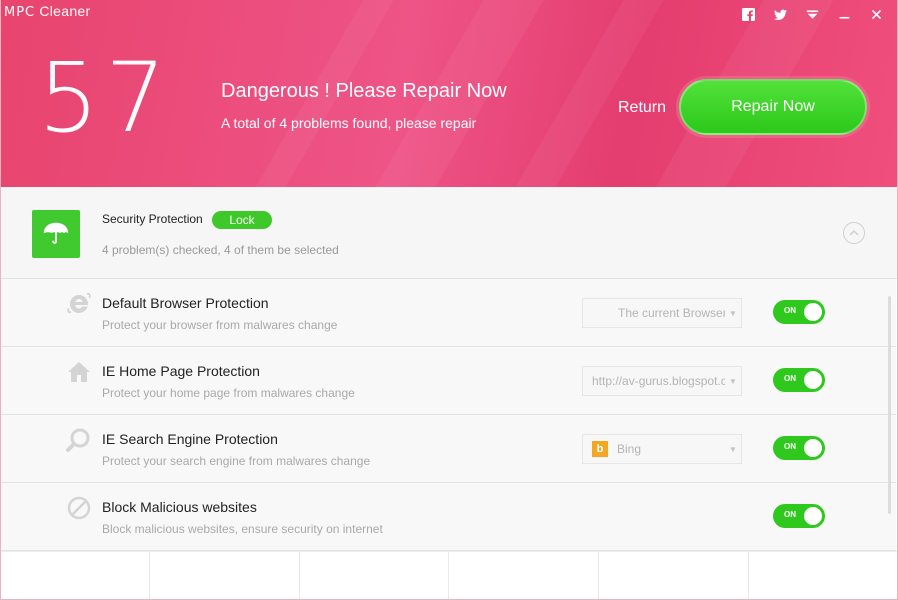 This screenshot has height=600, width=898. I want to click on app-logo: MPC, so click(20, 12).